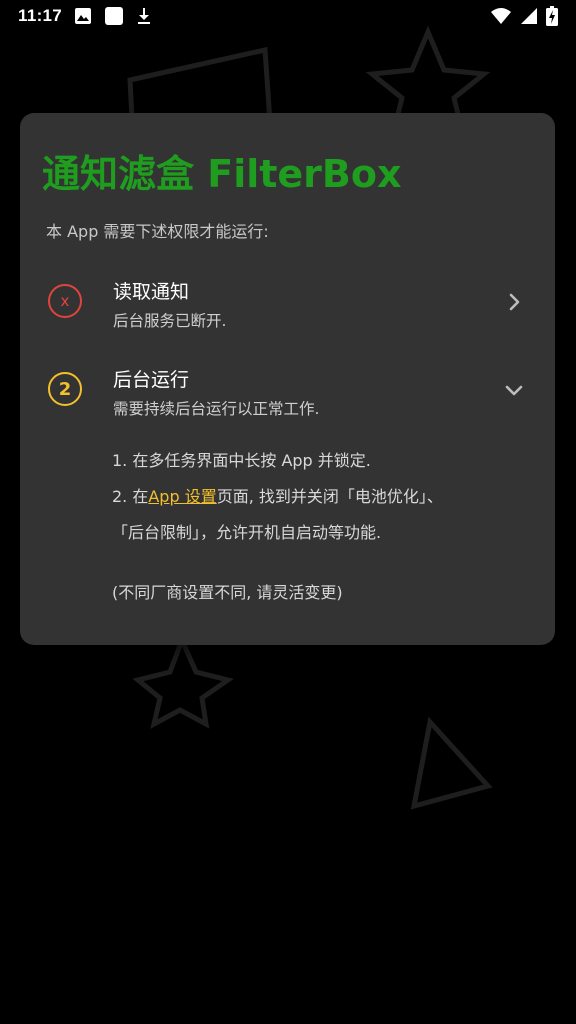  I want to click on status-bar: 11:17, so click(288, 16).